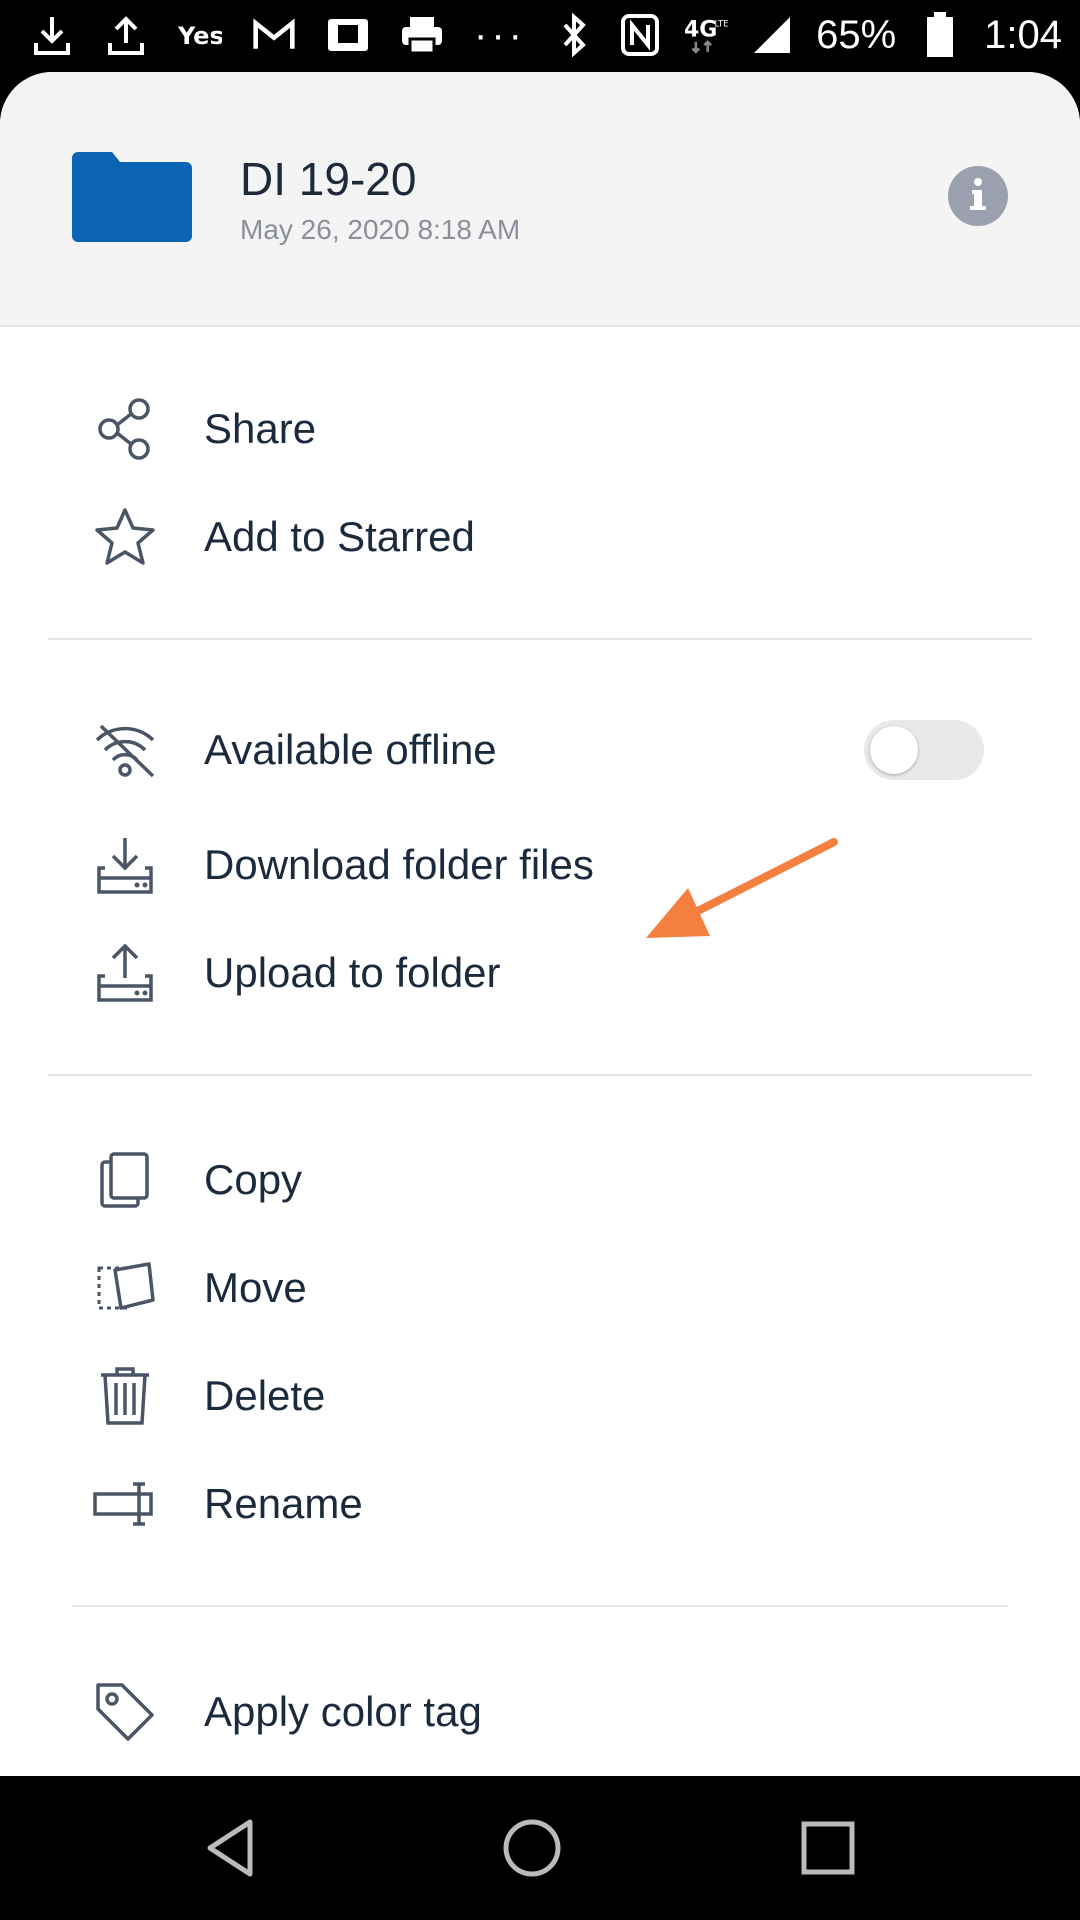 This screenshot has width=1080, height=1920. I want to click on annotation-arrow, so click(742, 888).